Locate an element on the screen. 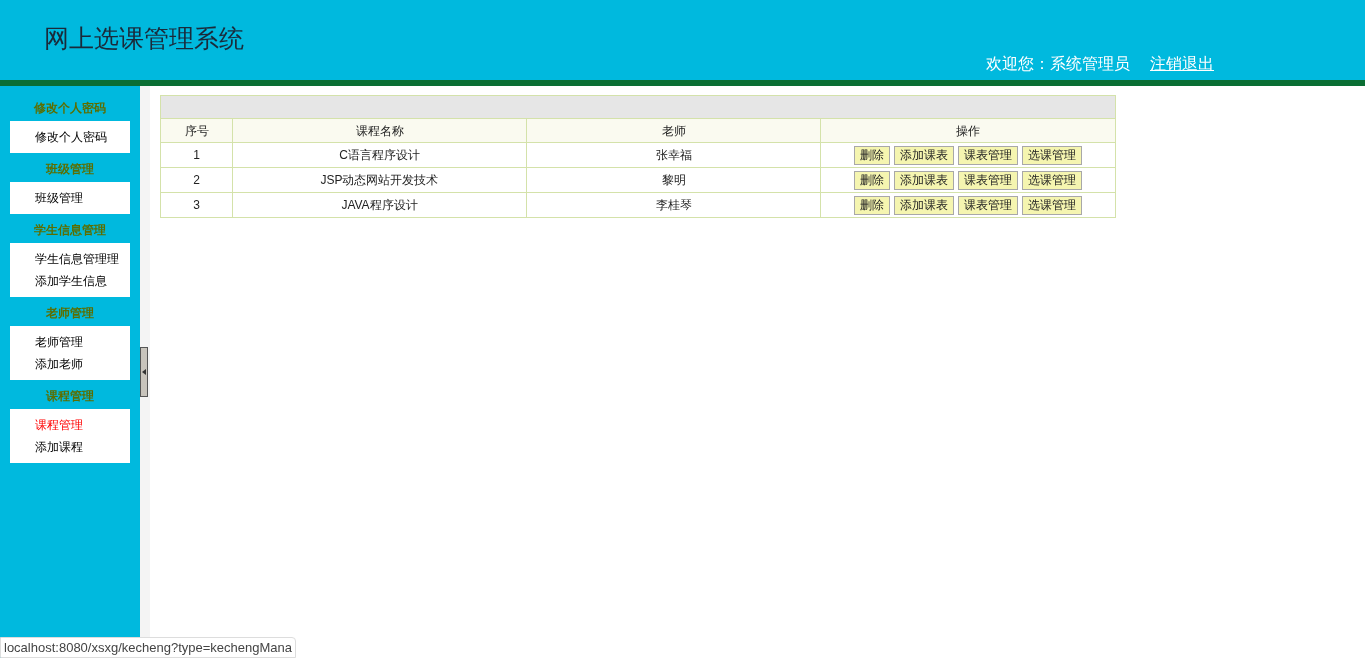 The width and height of the screenshot is (1365, 658). table-cell: JAVA程序设计 is located at coordinates (379, 205).